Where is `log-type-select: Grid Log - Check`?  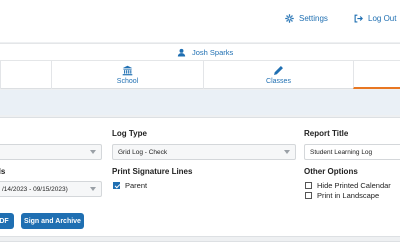
log-type-select: Grid Log - Check is located at coordinates (204, 152).